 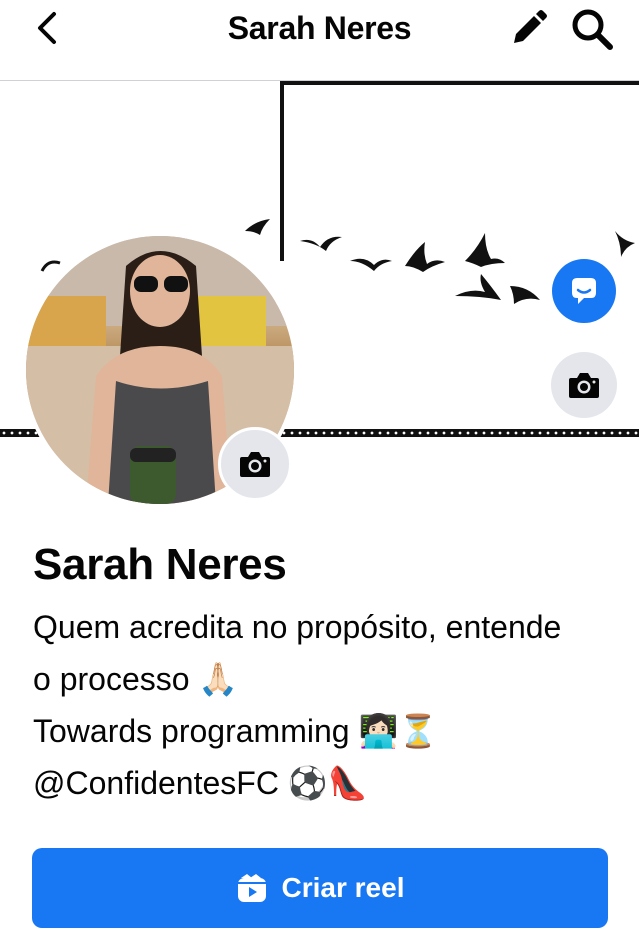 I want to click on edit-profile-picture-button, so click(x=255, y=464).